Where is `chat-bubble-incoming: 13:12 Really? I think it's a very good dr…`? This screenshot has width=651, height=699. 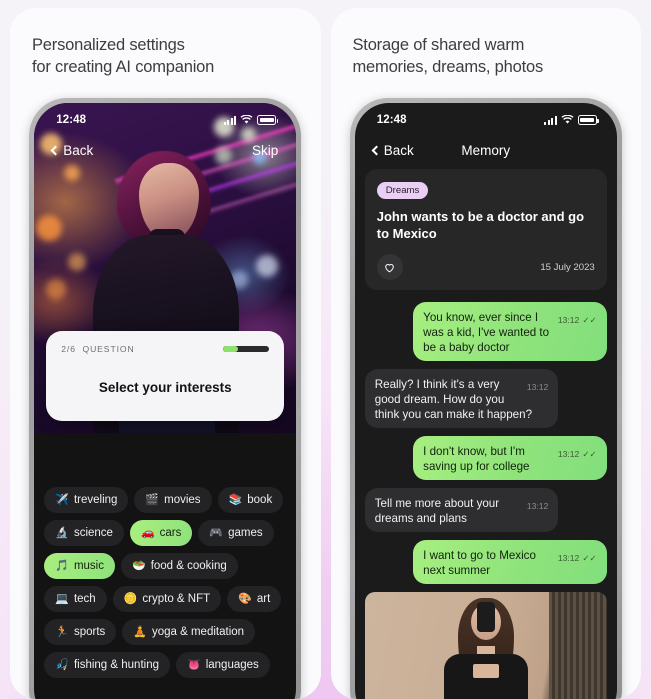
chat-bubble-incoming: 13:12 Really? I think it's a very good dr… is located at coordinates (461, 398).